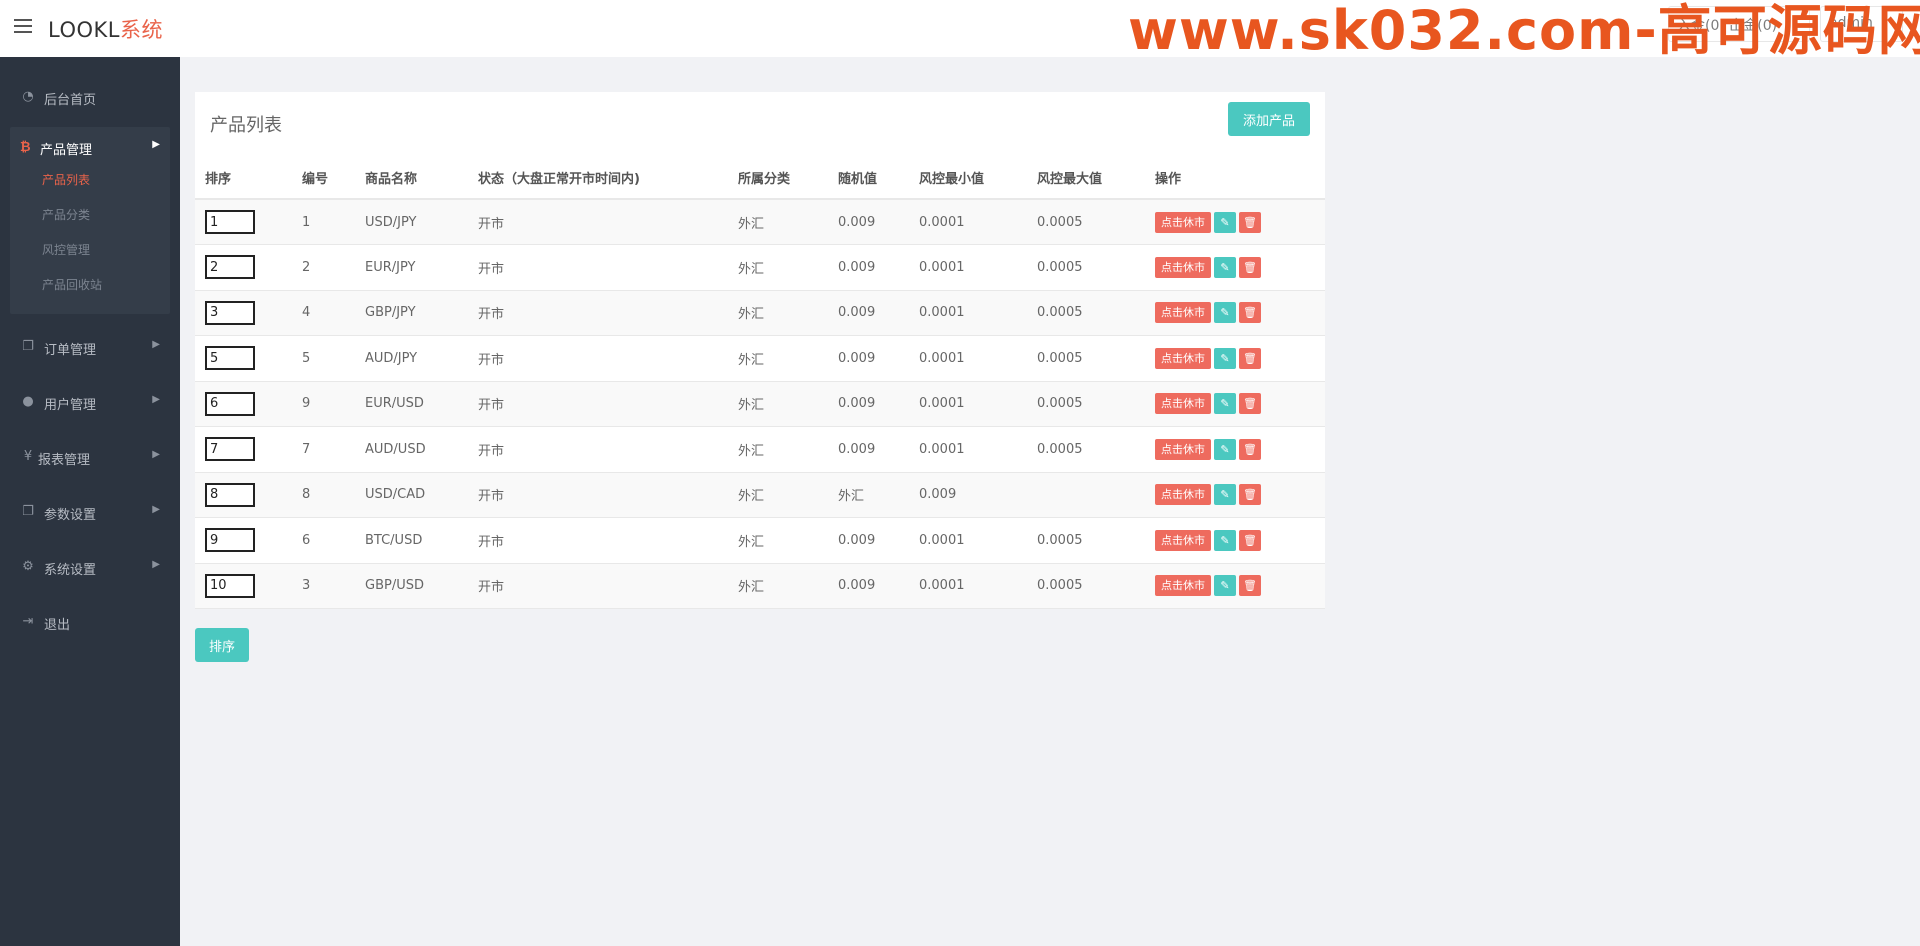 This screenshot has width=1920, height=946. Describe the element at coordinates (90, 402) in the screenshot. I see `sidebar-item-users: ● 用户管理 ▶` at that location.